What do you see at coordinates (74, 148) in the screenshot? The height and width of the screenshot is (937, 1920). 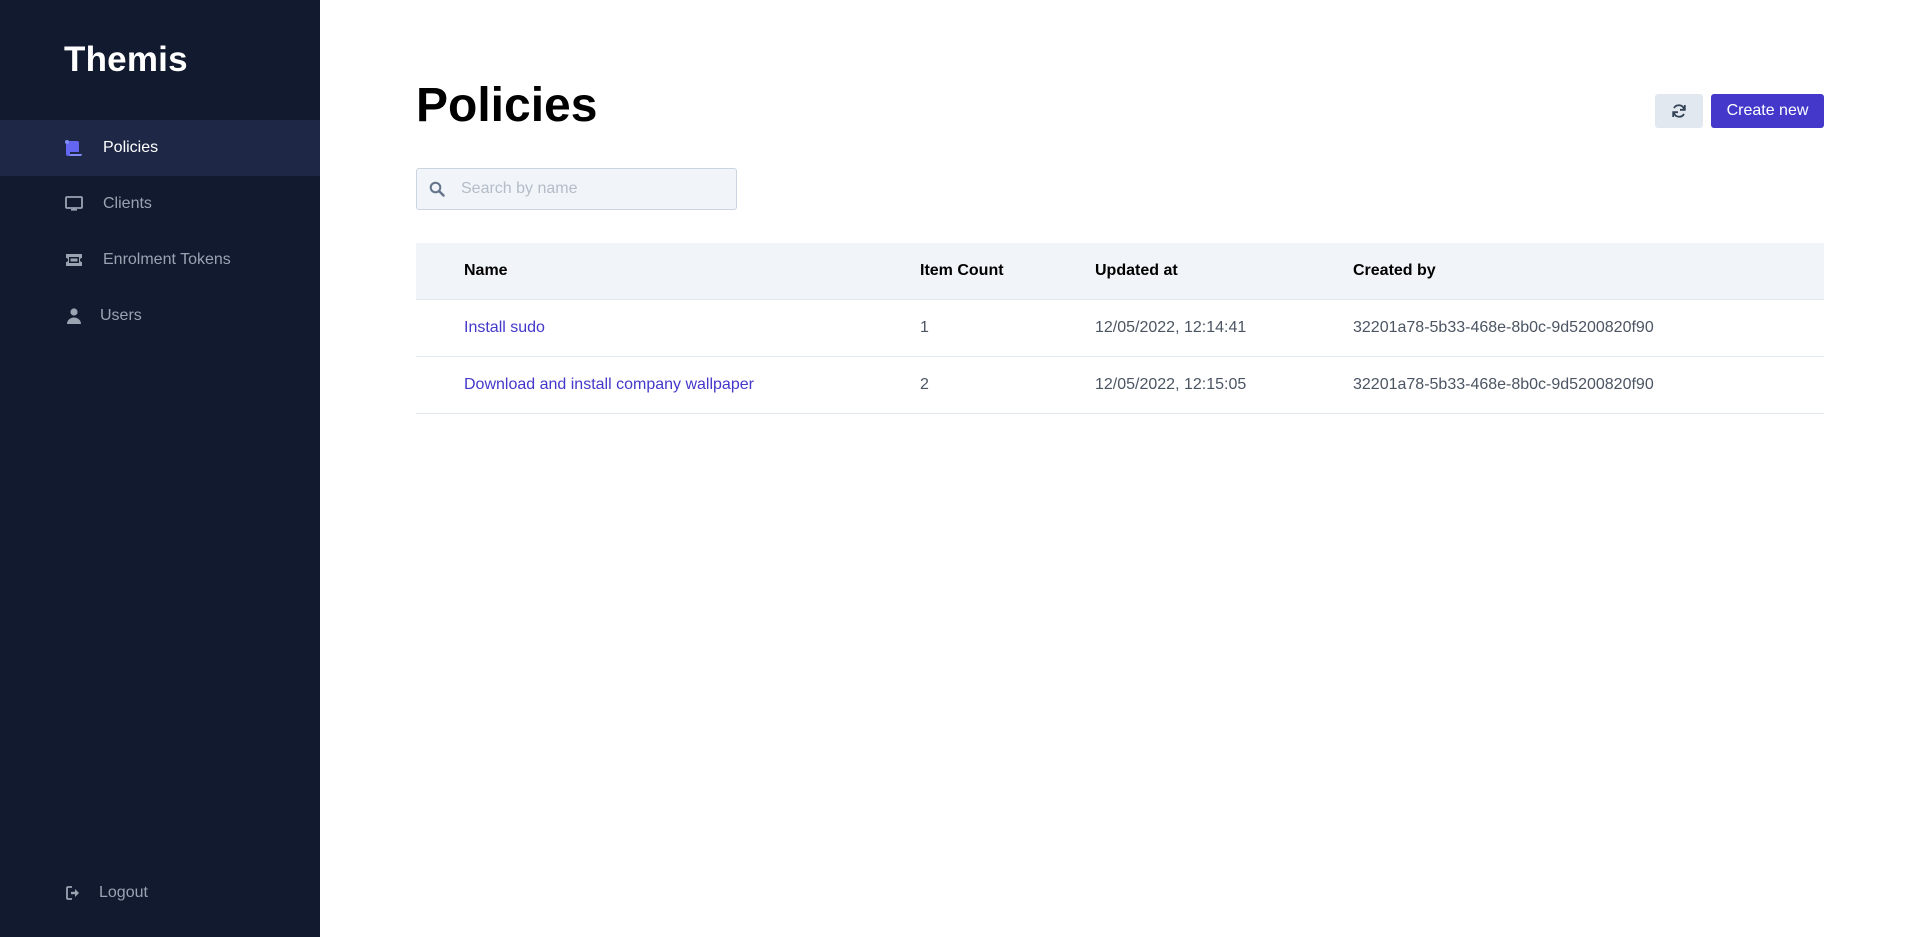 I see `policies-icon` at bounding box center [74, 148].